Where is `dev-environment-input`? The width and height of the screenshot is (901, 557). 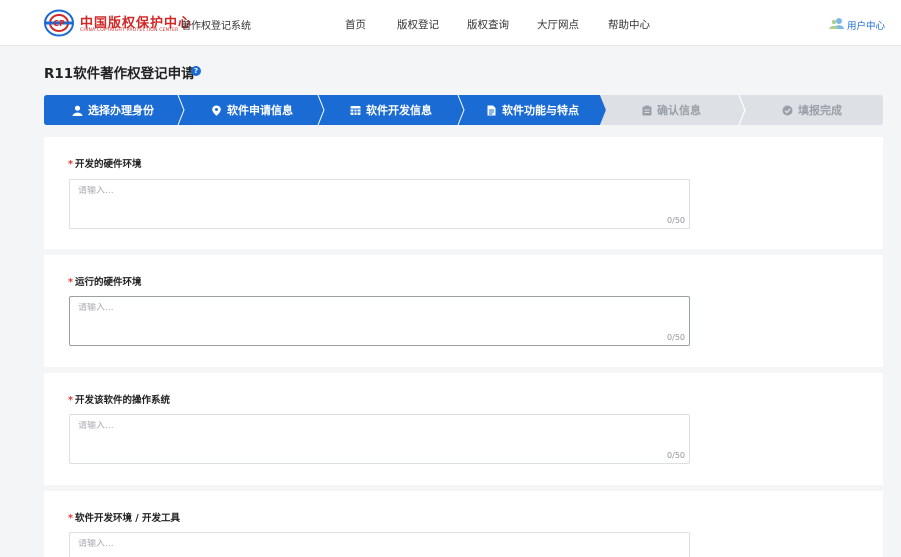 dev-environment-input is located at coordinates (358, 544).